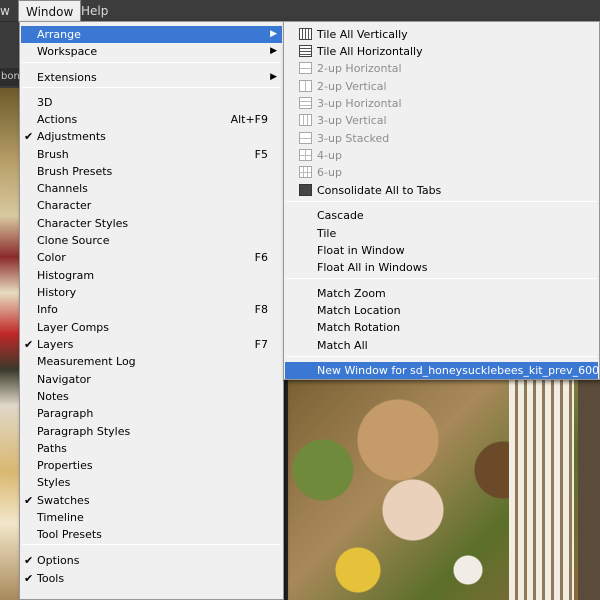 Image resolution: width=600 pixels, height=600 pixels. I want to click on arrange-item-float-all-in-windows: Float All in Windows, so click(441, 267).